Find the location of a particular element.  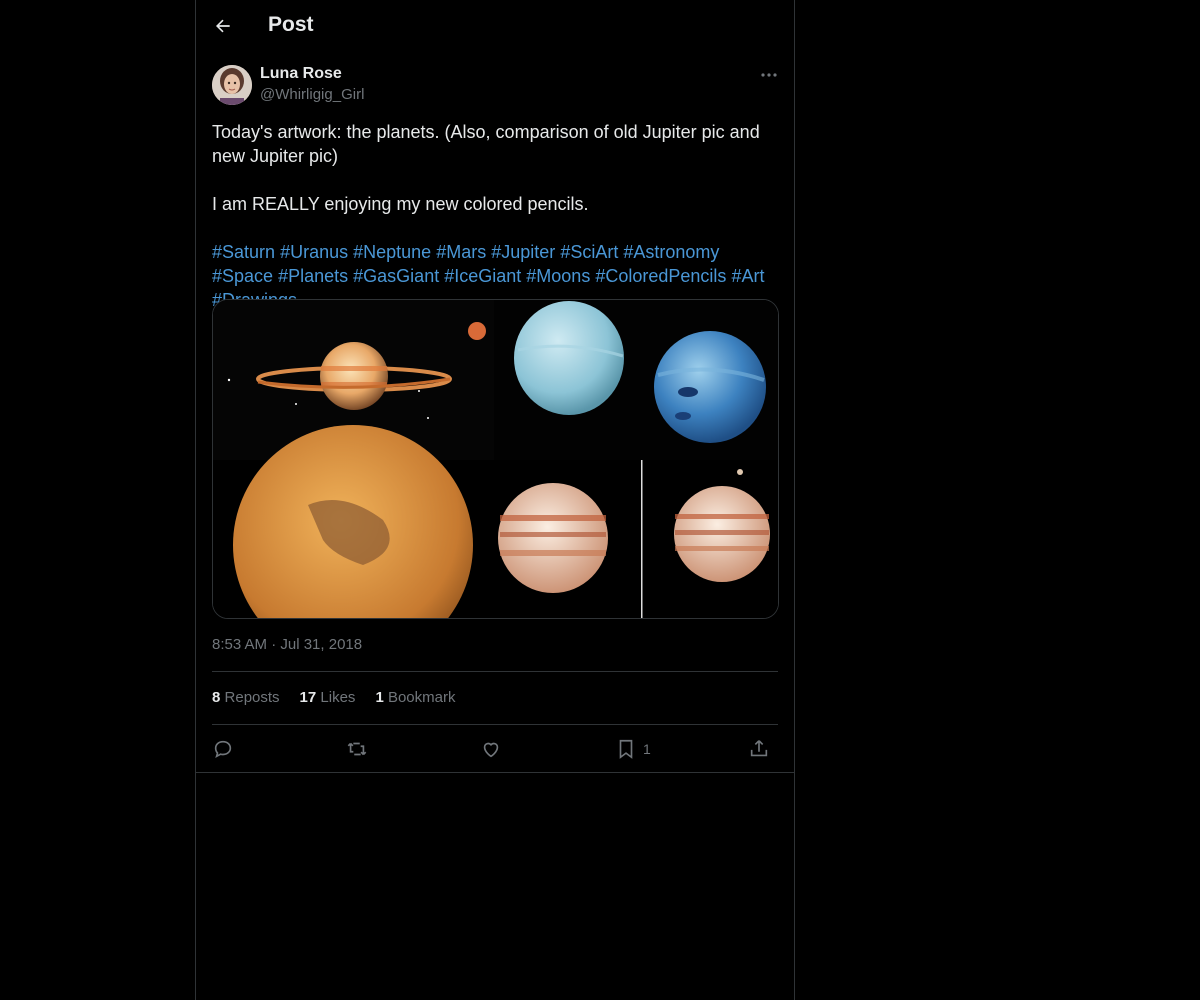

hashtag-link: #Astronomy is located at coordinates (671, 252).